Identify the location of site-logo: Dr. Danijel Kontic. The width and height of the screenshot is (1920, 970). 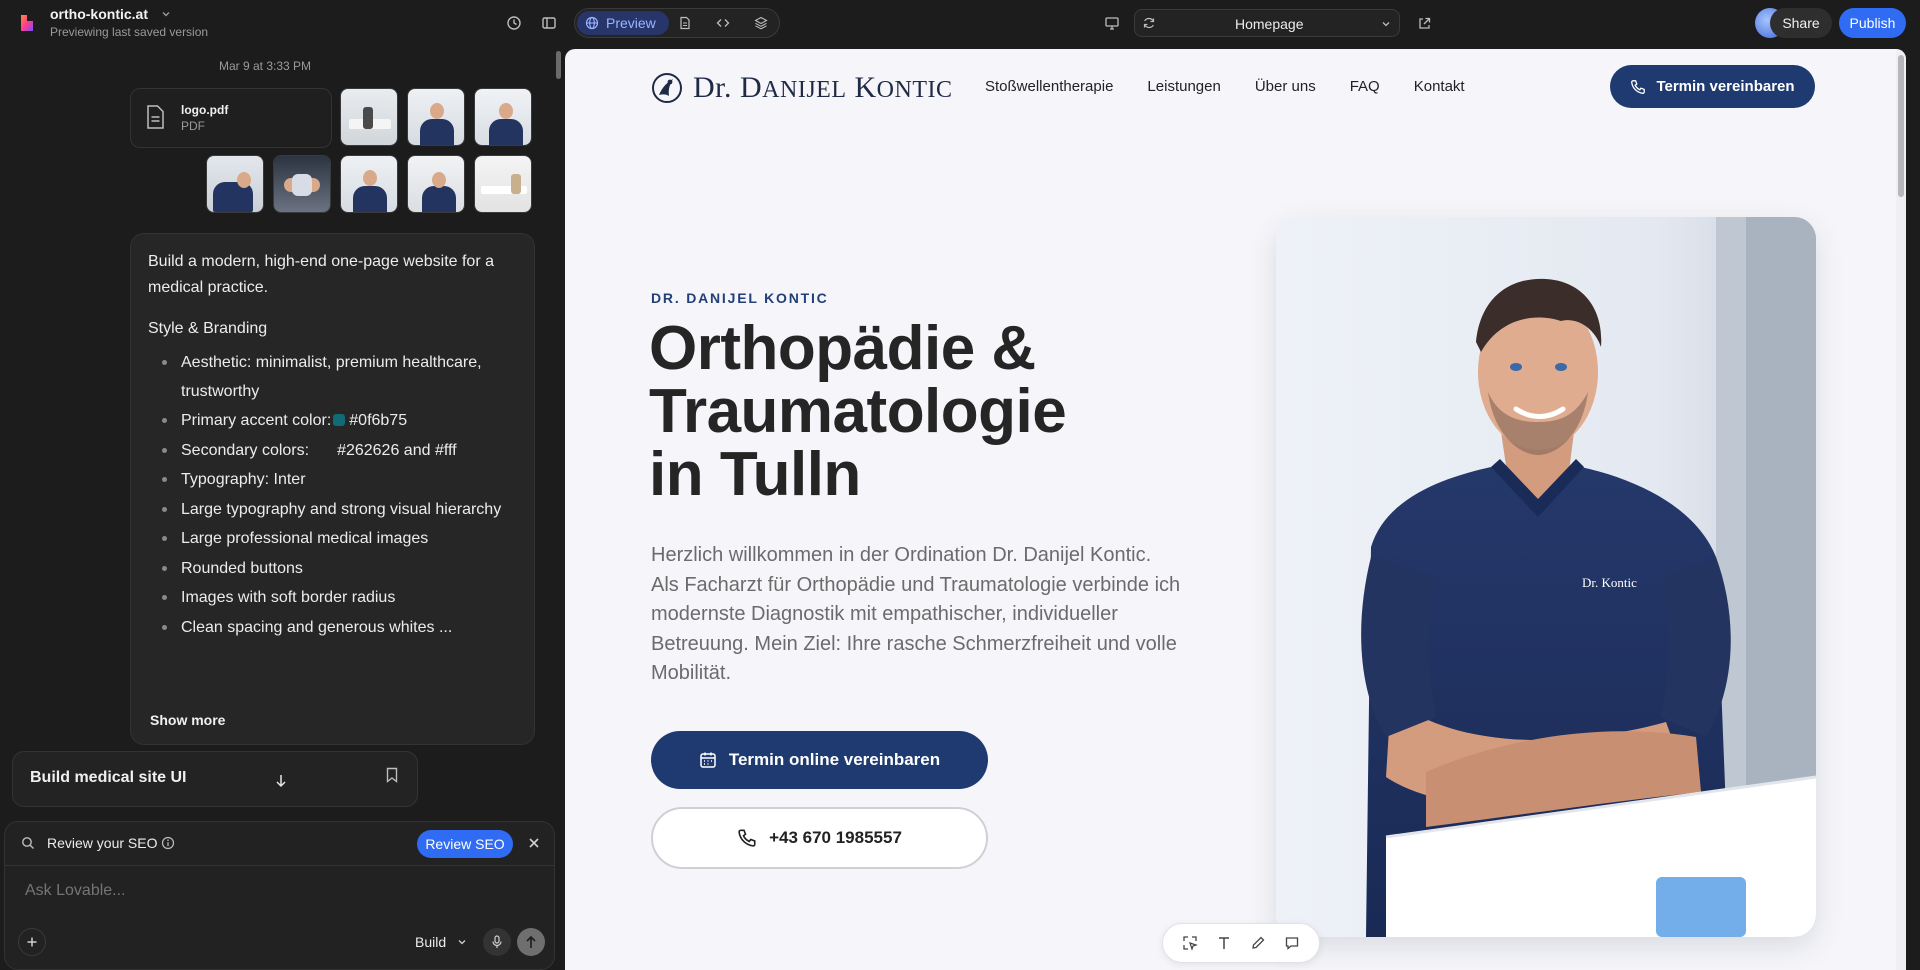
(802, 88).